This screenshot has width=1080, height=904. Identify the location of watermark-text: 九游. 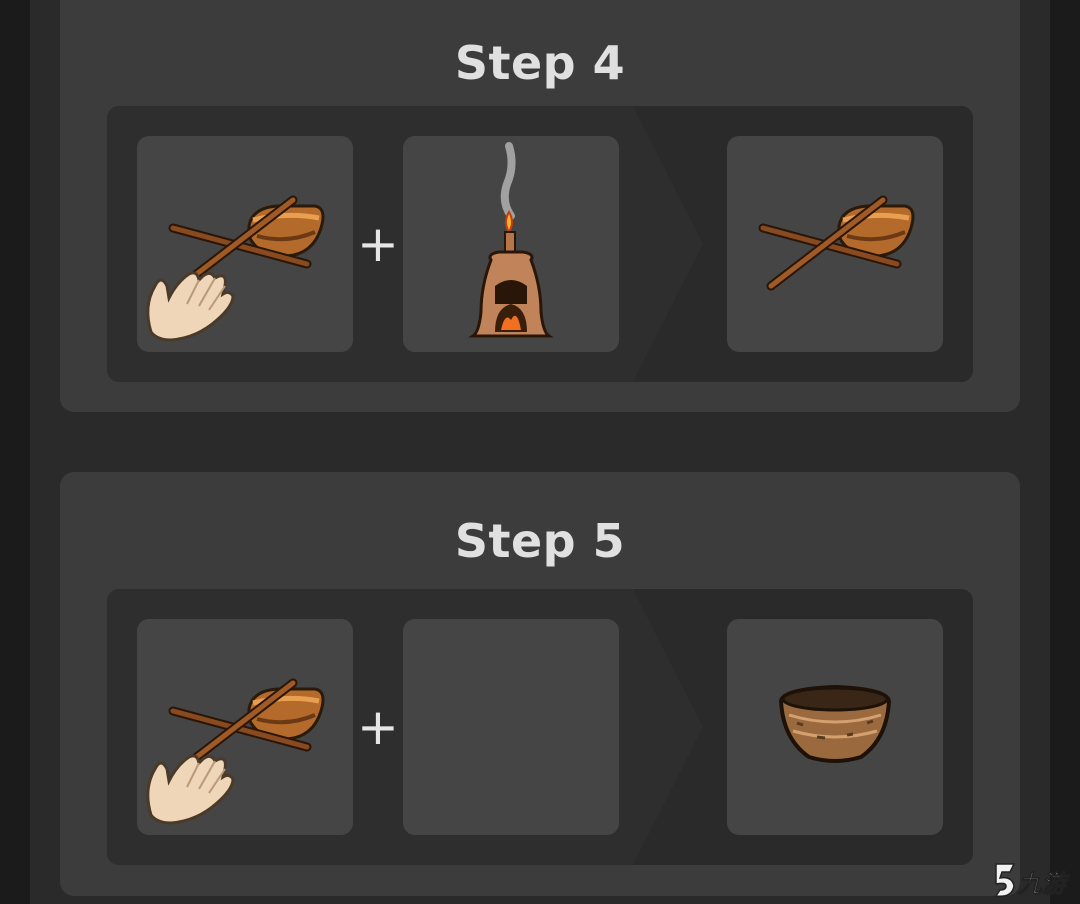
(1043, 884).